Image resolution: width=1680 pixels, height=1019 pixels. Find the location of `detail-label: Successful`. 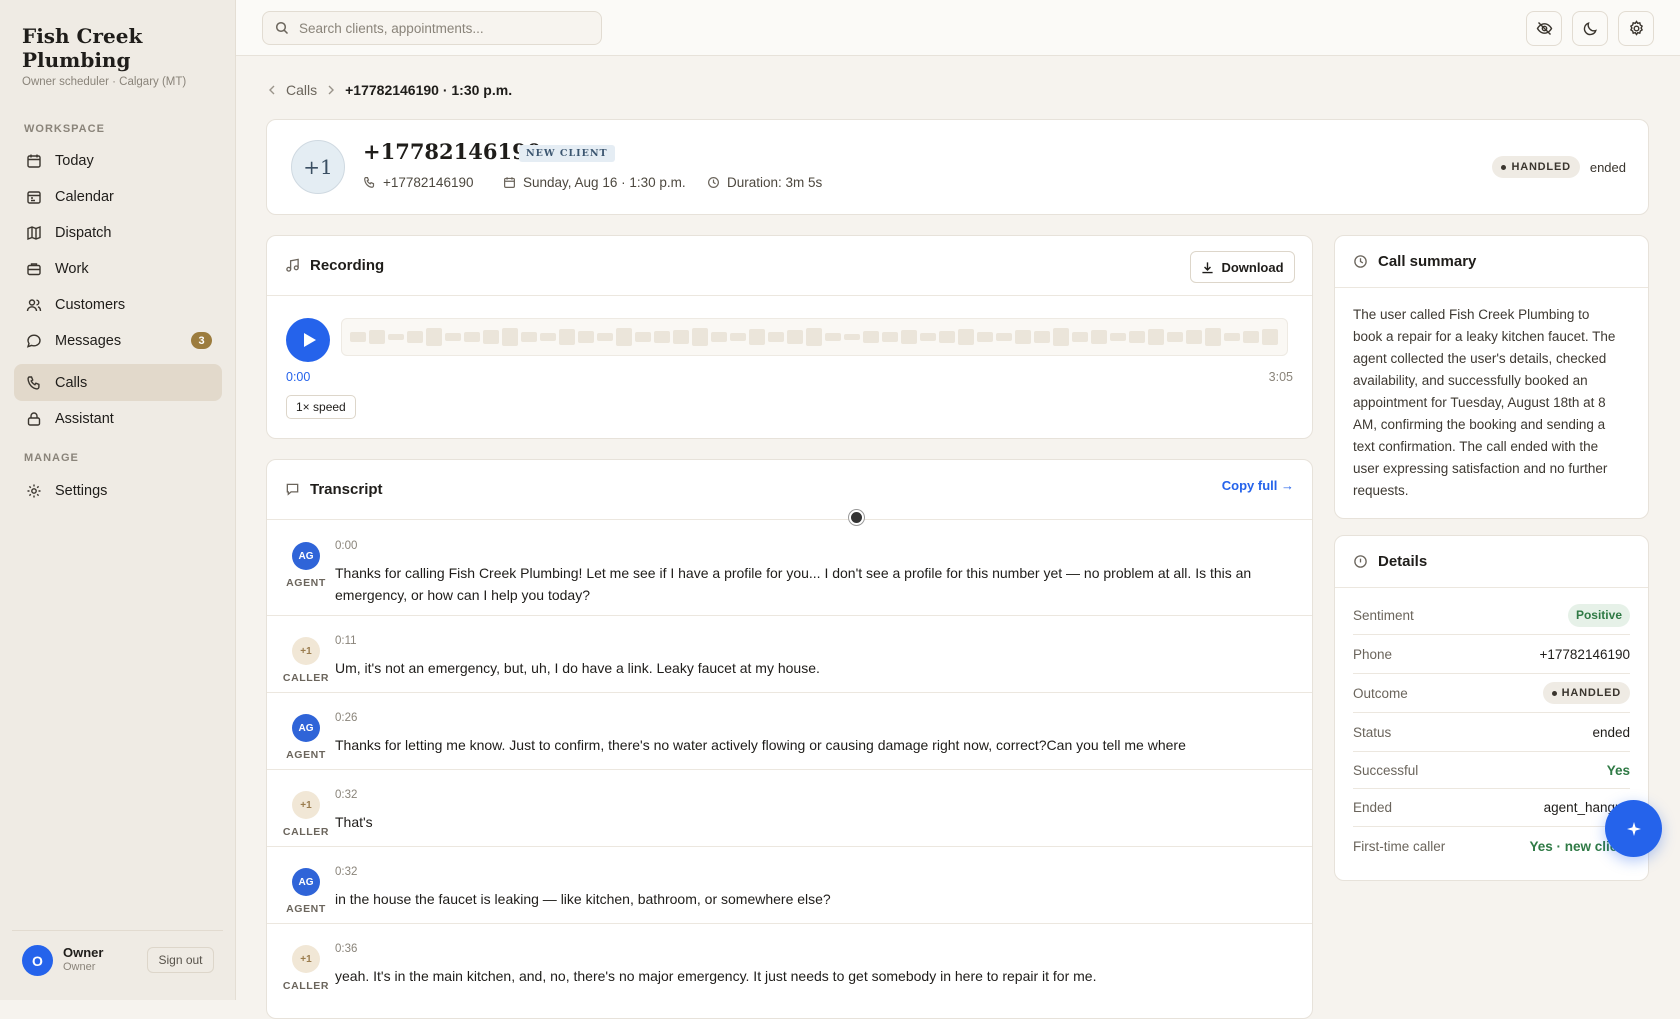

detail-label: Successful is located at coordinates (1386, 770).